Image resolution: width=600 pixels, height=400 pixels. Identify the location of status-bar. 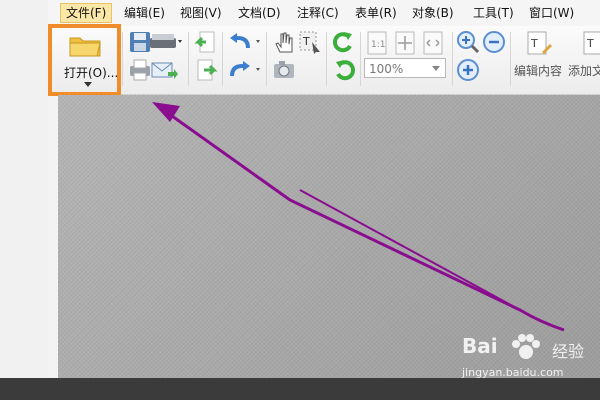
(300, 389).